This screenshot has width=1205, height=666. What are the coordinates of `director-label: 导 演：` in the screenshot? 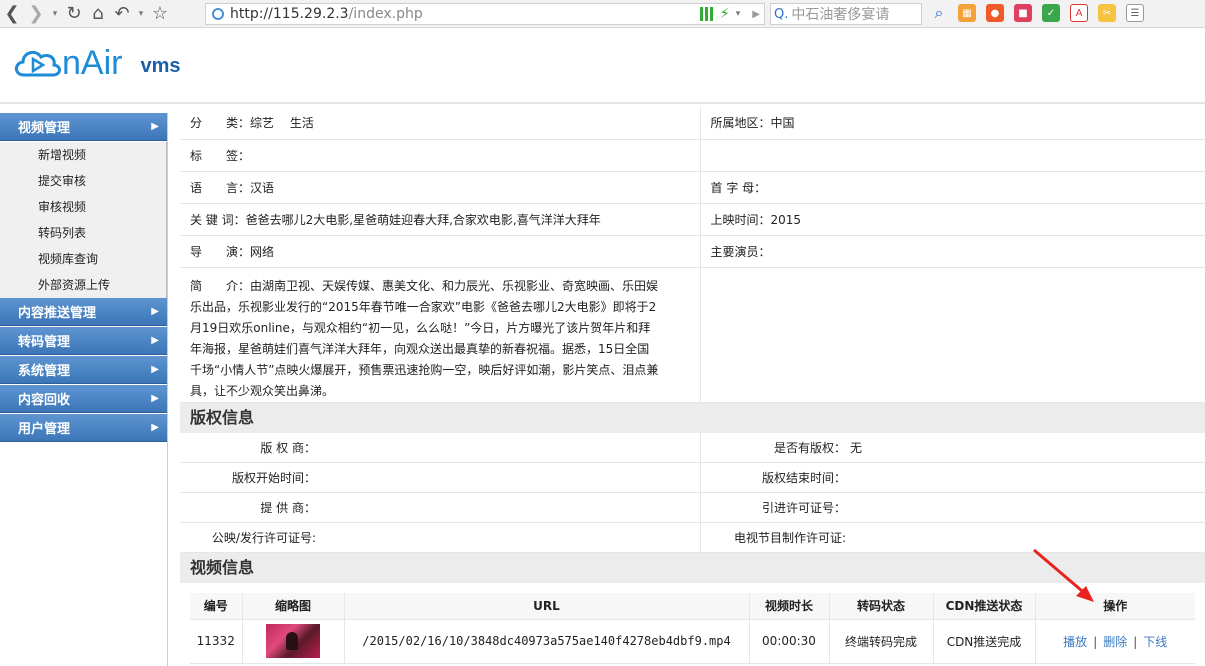 It's located at (220, 251).